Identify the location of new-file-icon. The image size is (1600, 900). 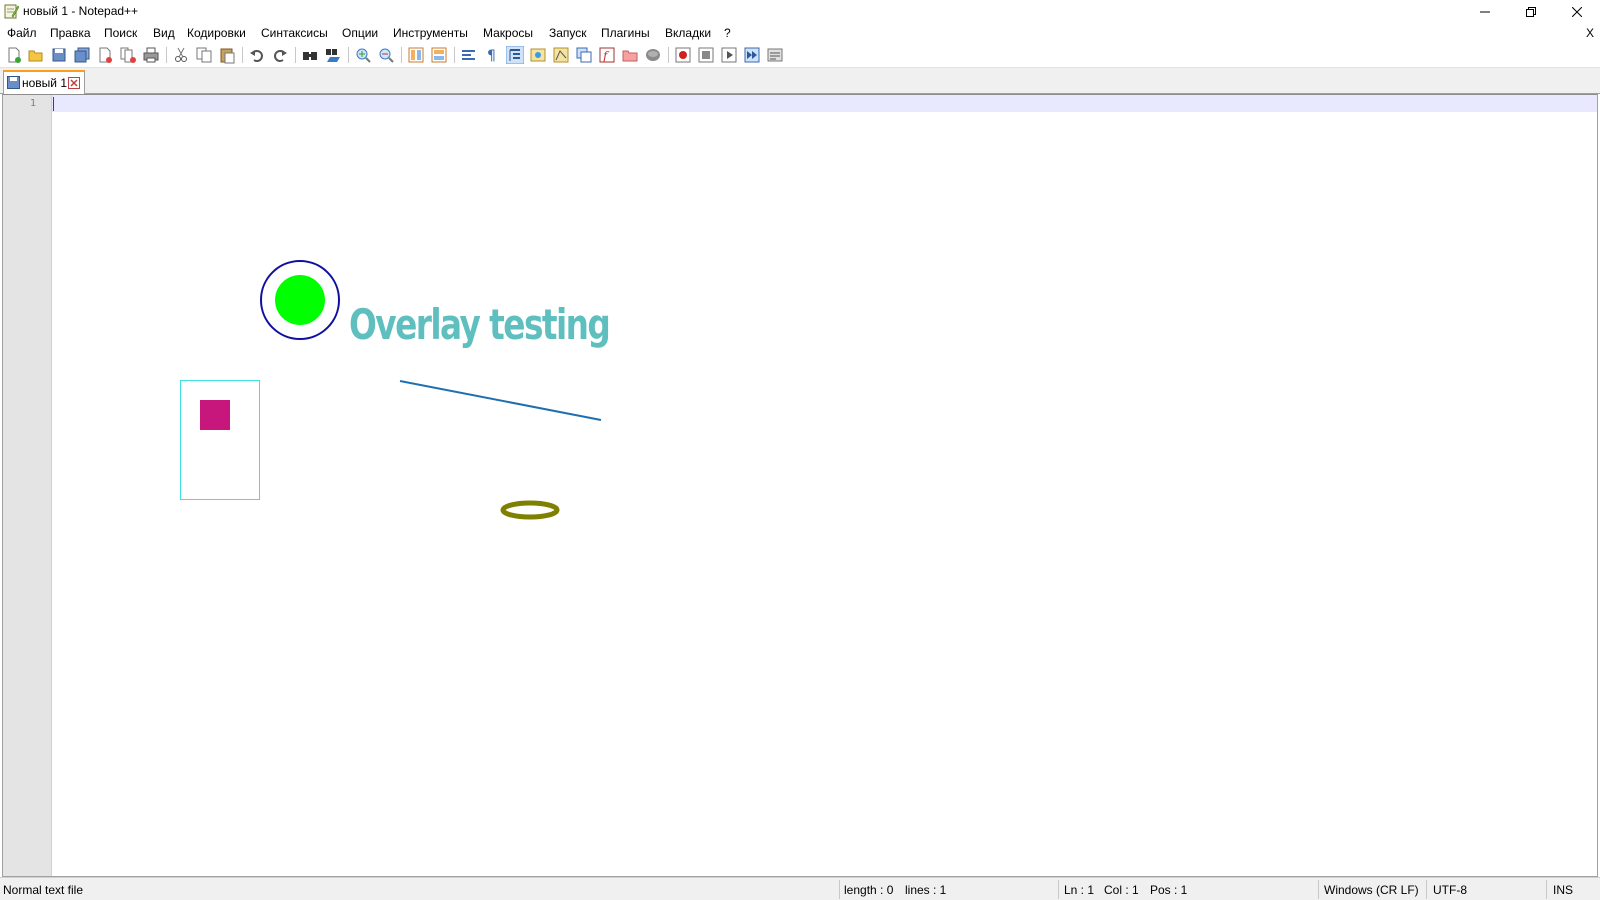
(14, 55).